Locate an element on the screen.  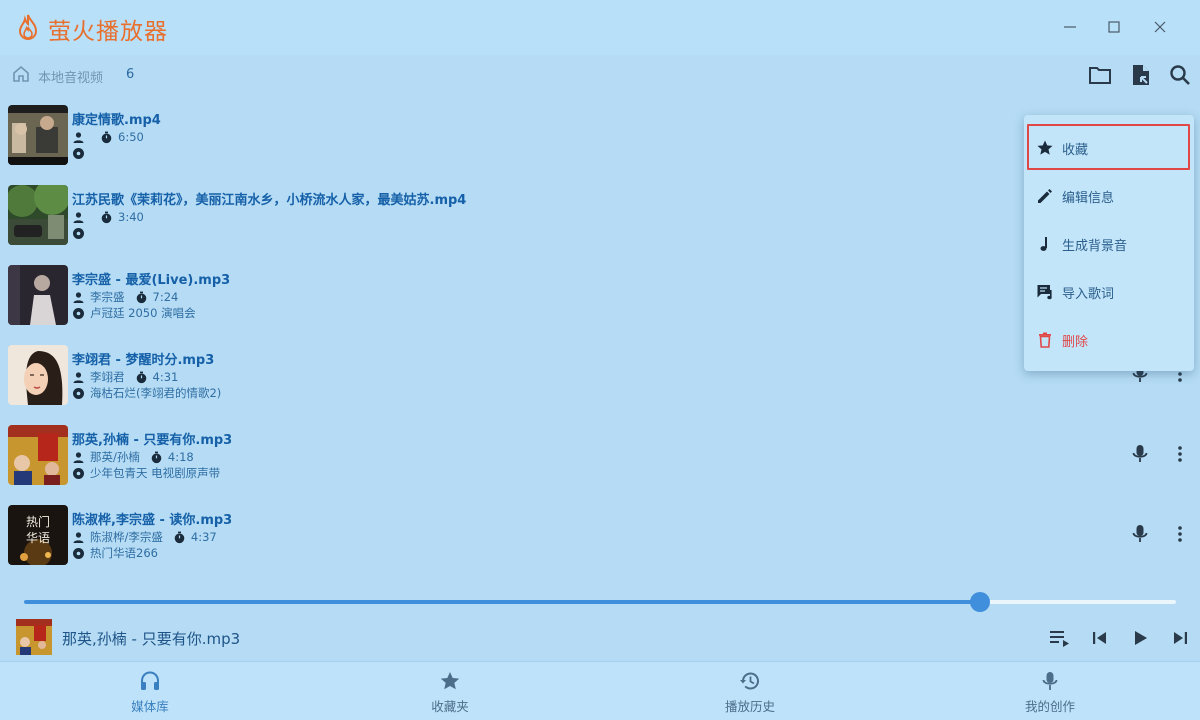
track-meta: 3:40 is located at coordinates (108, 217).